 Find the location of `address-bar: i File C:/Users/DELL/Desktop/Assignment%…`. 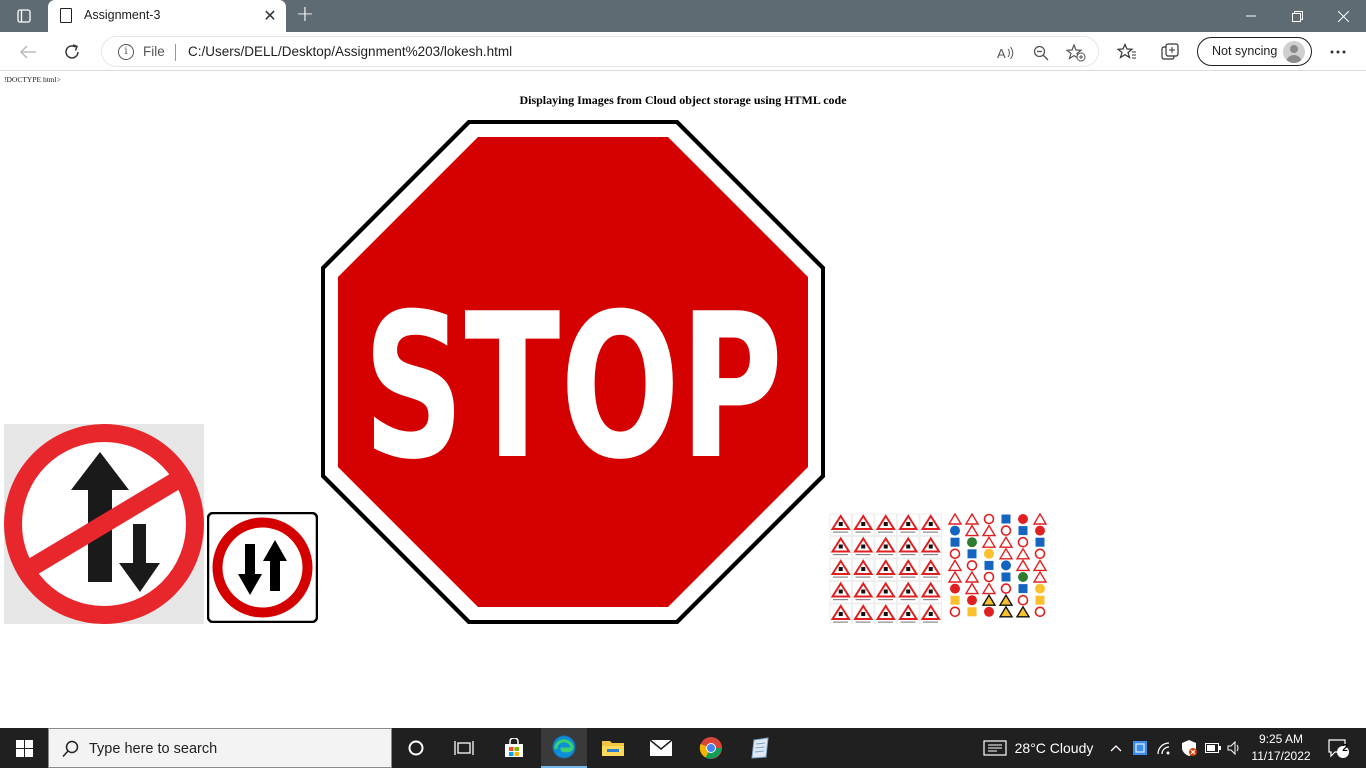

address-bar: i File C:/Users/DELL/Desktop/Assignment%… is located at coordinates (600, 51).